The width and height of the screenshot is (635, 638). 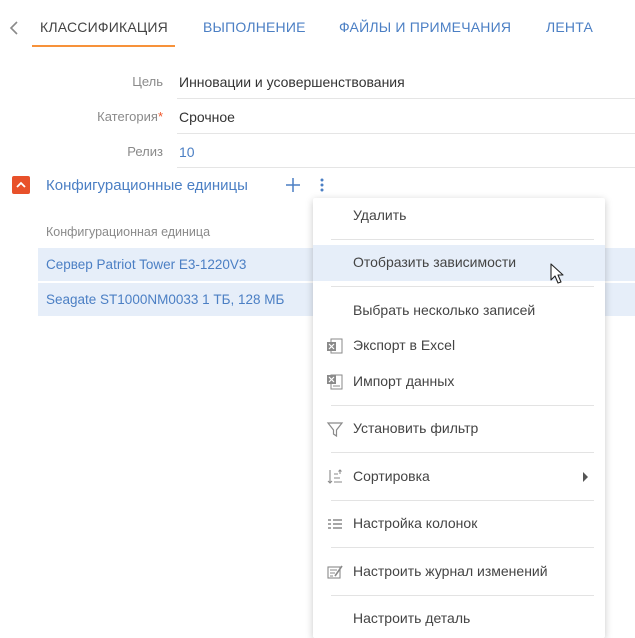 What do you see at coordinates (335, 572) in the screenshot?
I see `change-log-icon` at bounding box center [335, 572].